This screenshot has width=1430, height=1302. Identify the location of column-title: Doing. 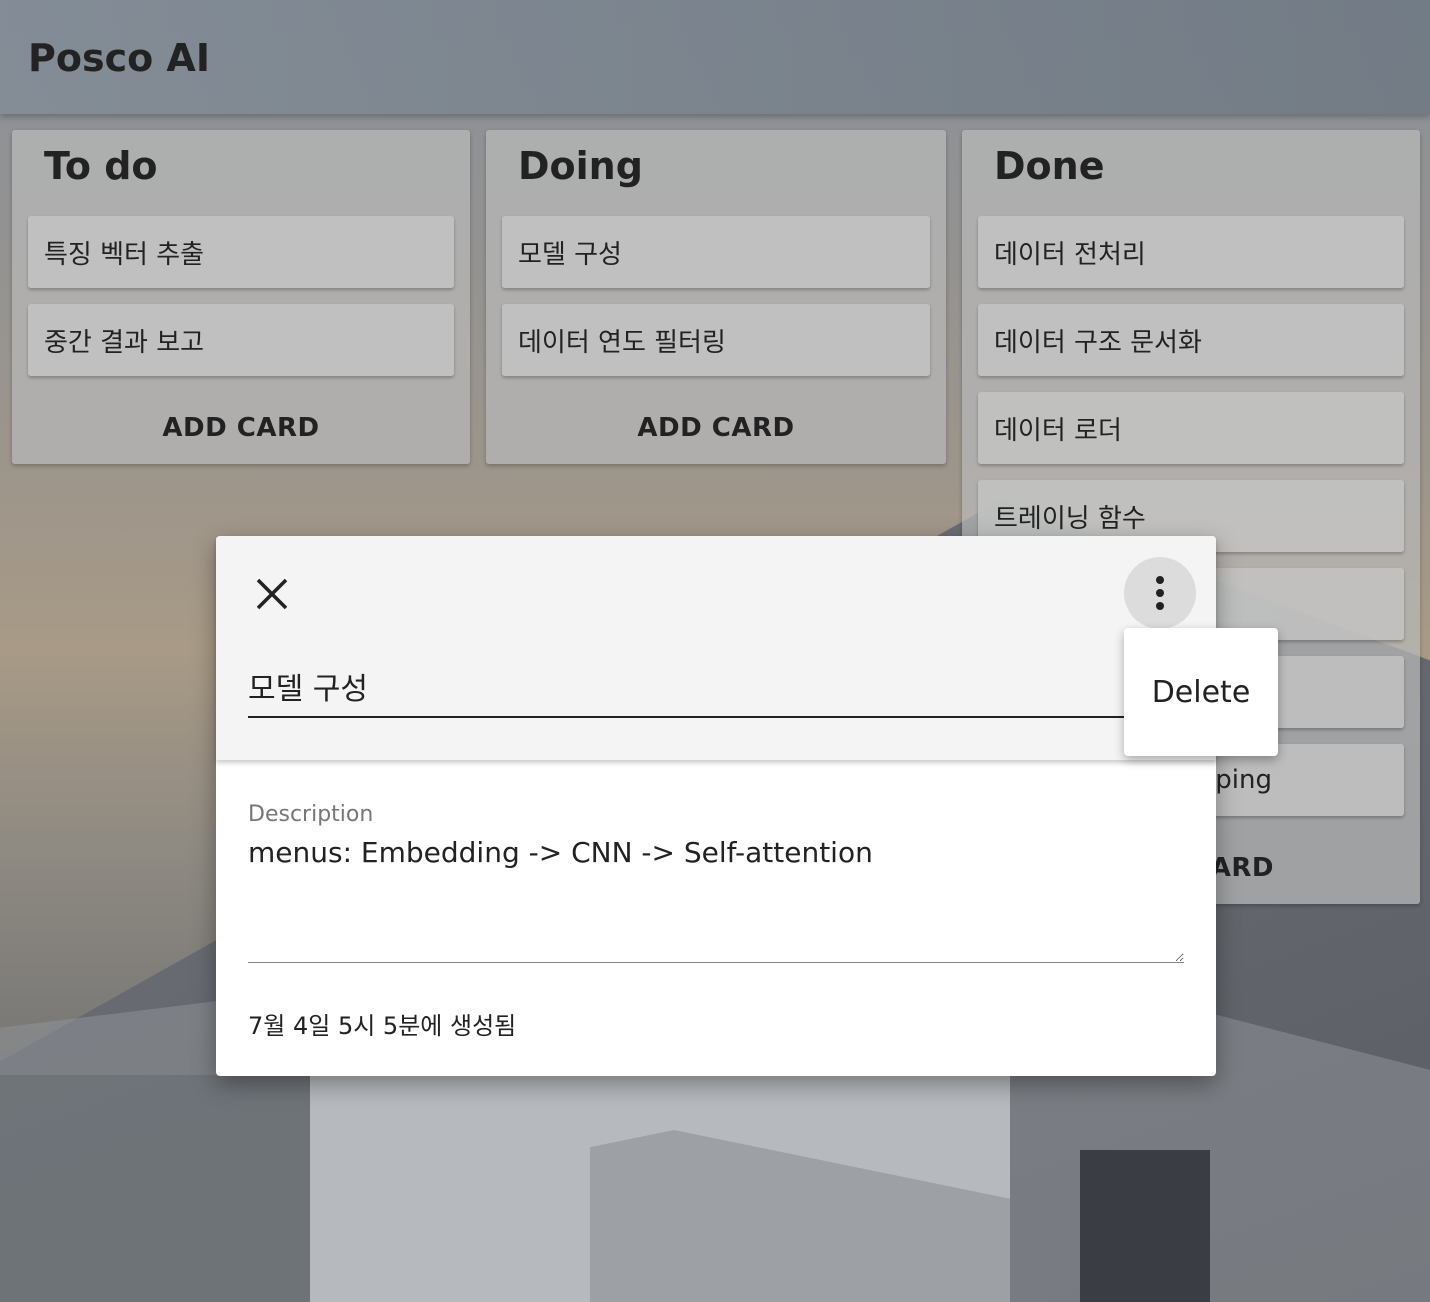
(580, 166).